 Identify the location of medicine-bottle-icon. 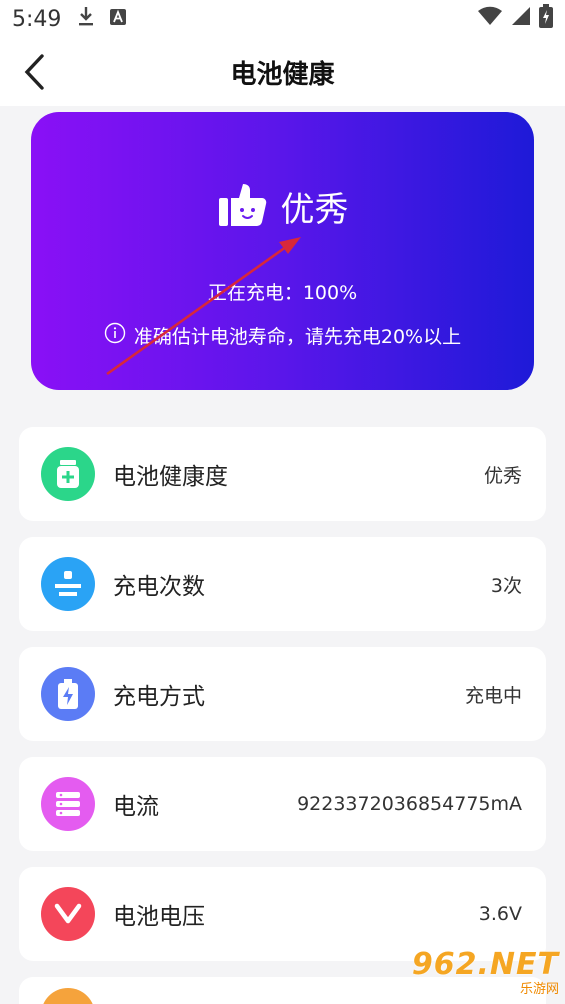
(68, 474).